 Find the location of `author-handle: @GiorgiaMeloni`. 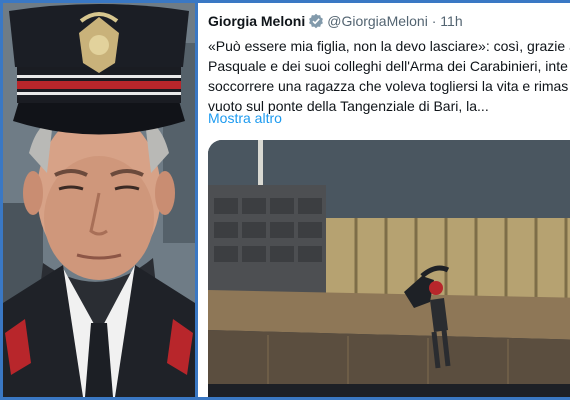

author-handle: @GiorgiaMeloni is located at coordinates (377, 21).